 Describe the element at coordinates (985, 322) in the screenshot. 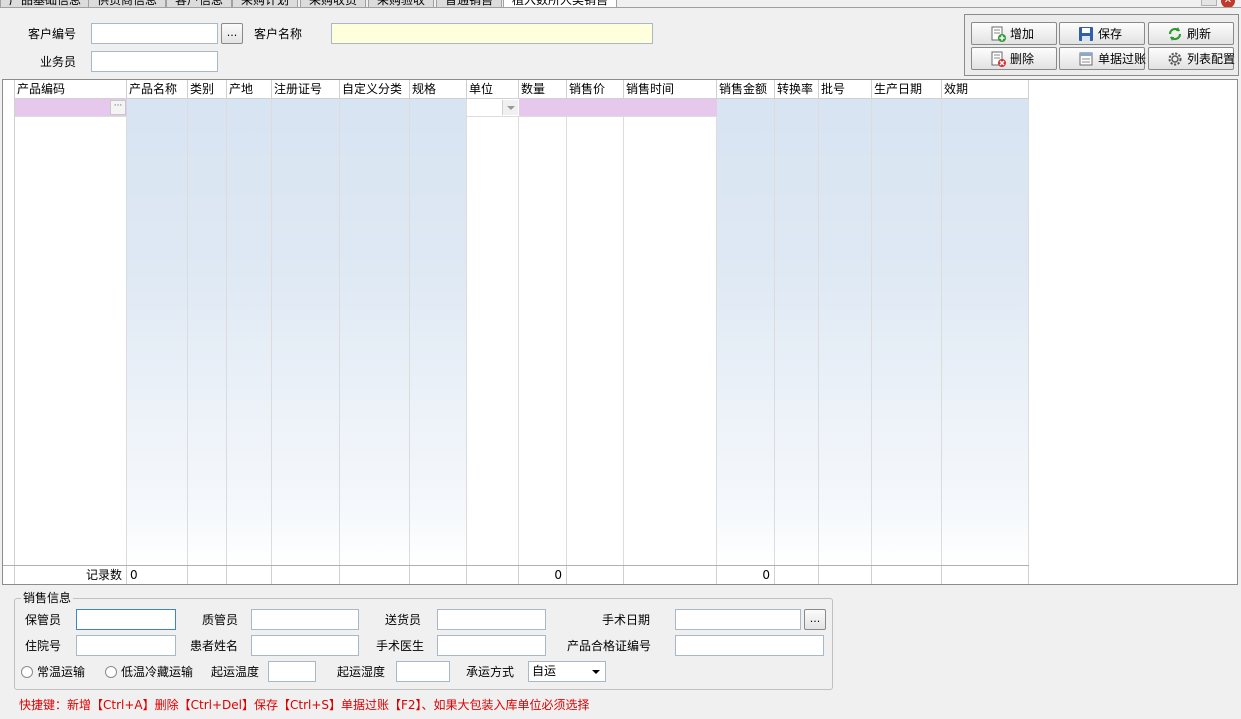

I see `col-expiry` at that location.